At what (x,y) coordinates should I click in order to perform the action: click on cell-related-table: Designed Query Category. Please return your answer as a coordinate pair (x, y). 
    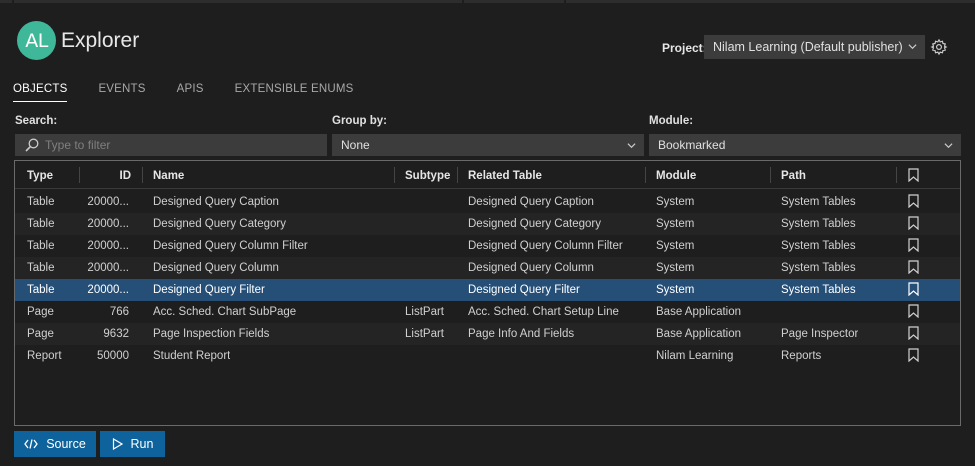
    Looking at the image, I should click on (534, 224).